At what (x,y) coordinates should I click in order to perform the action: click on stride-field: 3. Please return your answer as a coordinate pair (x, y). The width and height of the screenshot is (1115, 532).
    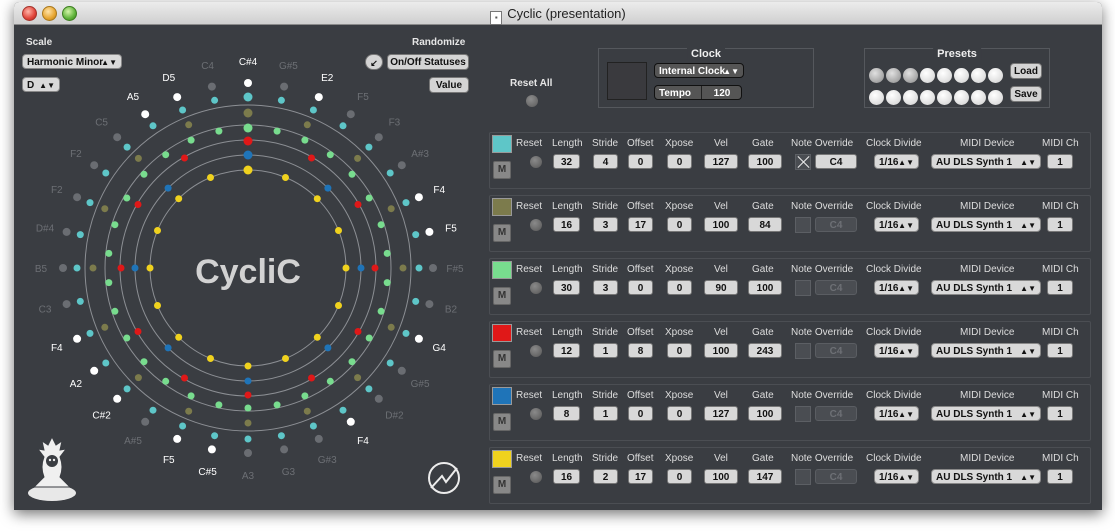
    Looking at the image, I should click on (605, 287).